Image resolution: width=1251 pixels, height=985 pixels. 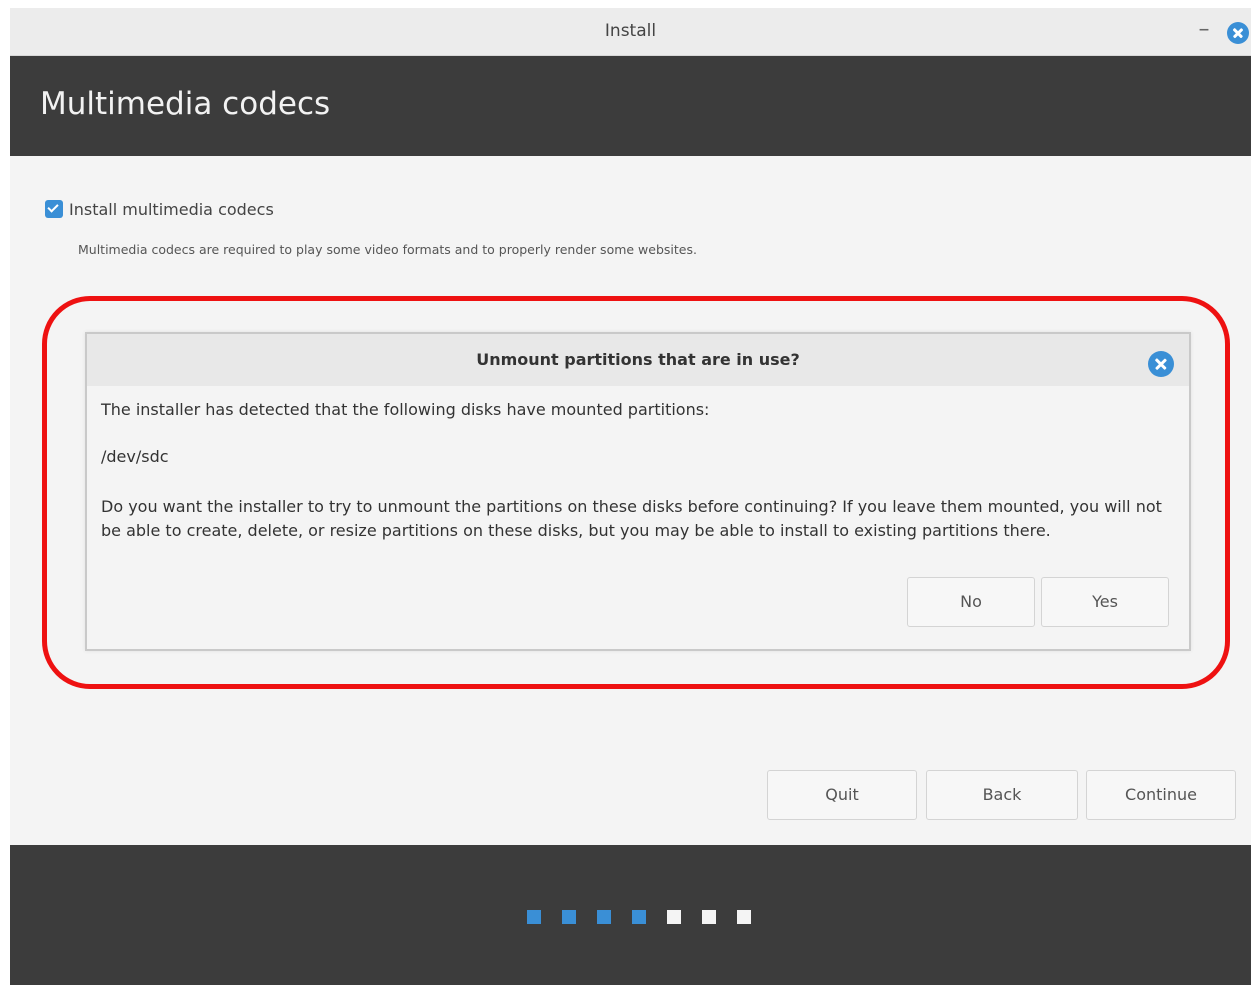 I want to click on disk-name: /dev/sdc, so click(x=135, y=456).